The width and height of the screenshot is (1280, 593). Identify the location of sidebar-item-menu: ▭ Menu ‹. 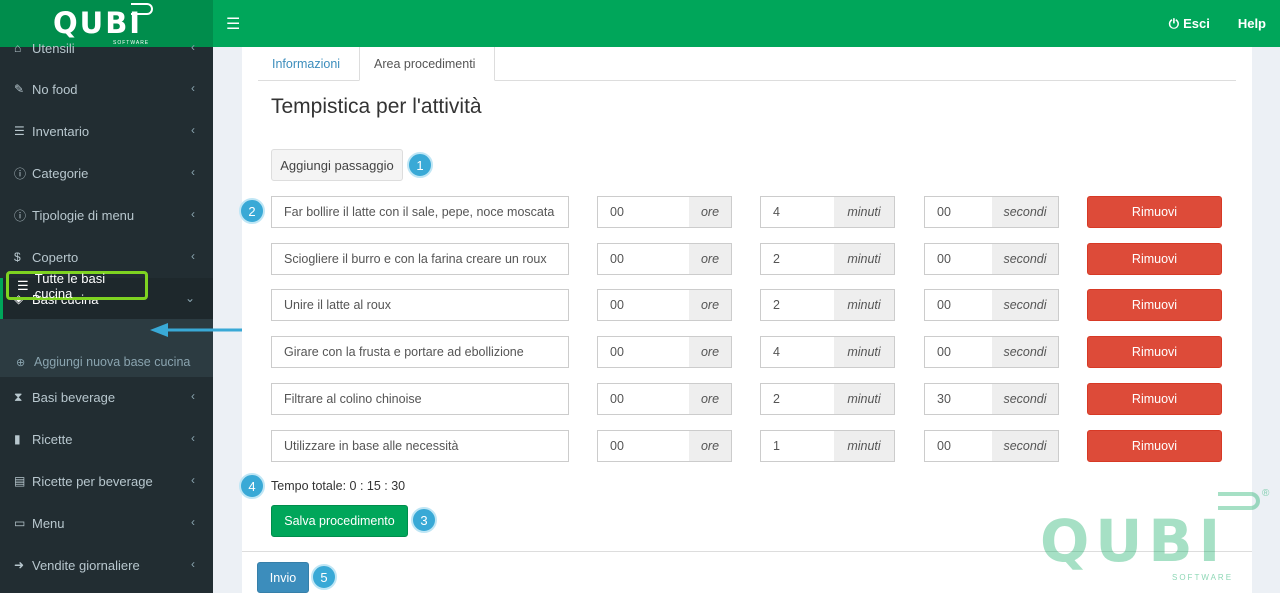
(106, 523).